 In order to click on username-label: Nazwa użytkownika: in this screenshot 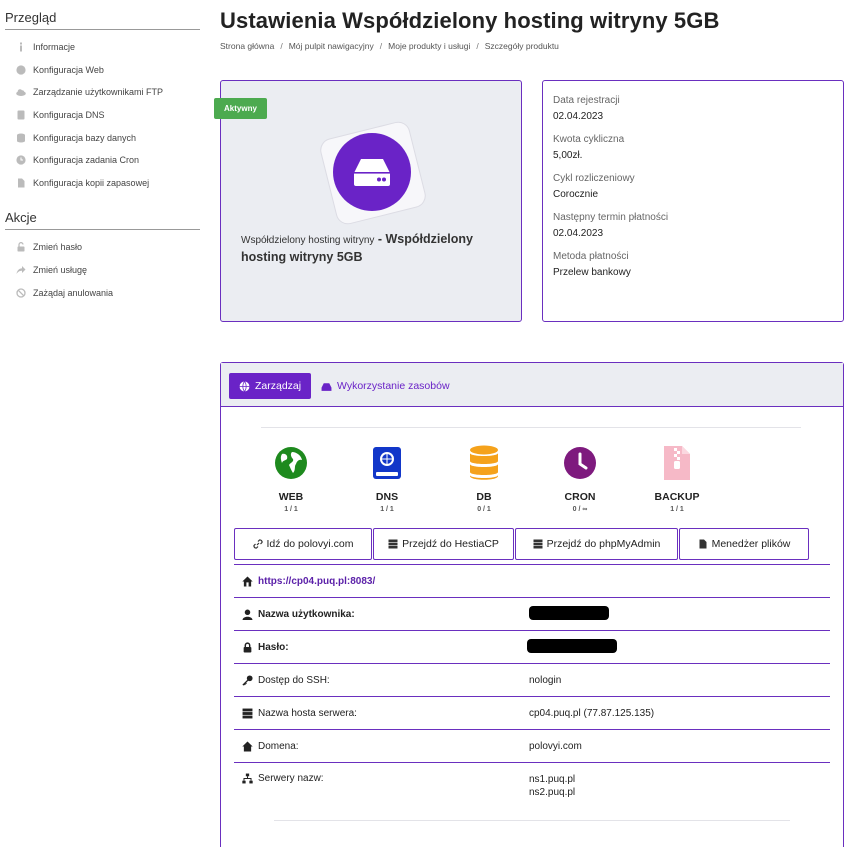, I will do `click(306, 614)`.